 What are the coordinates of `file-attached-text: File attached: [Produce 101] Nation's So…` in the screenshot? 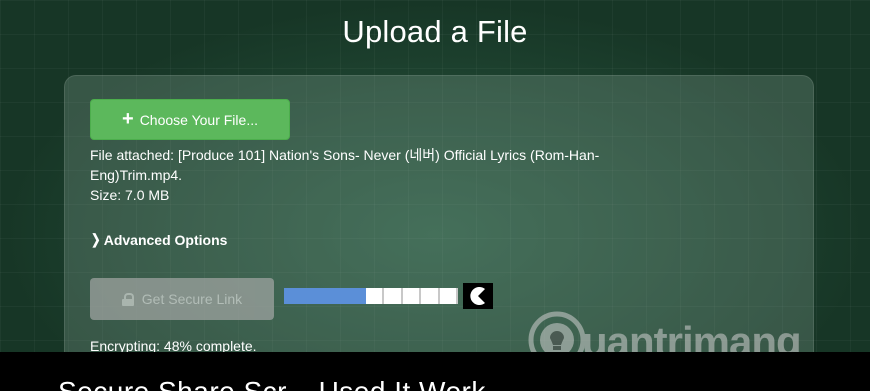 It's located at (344, 175).